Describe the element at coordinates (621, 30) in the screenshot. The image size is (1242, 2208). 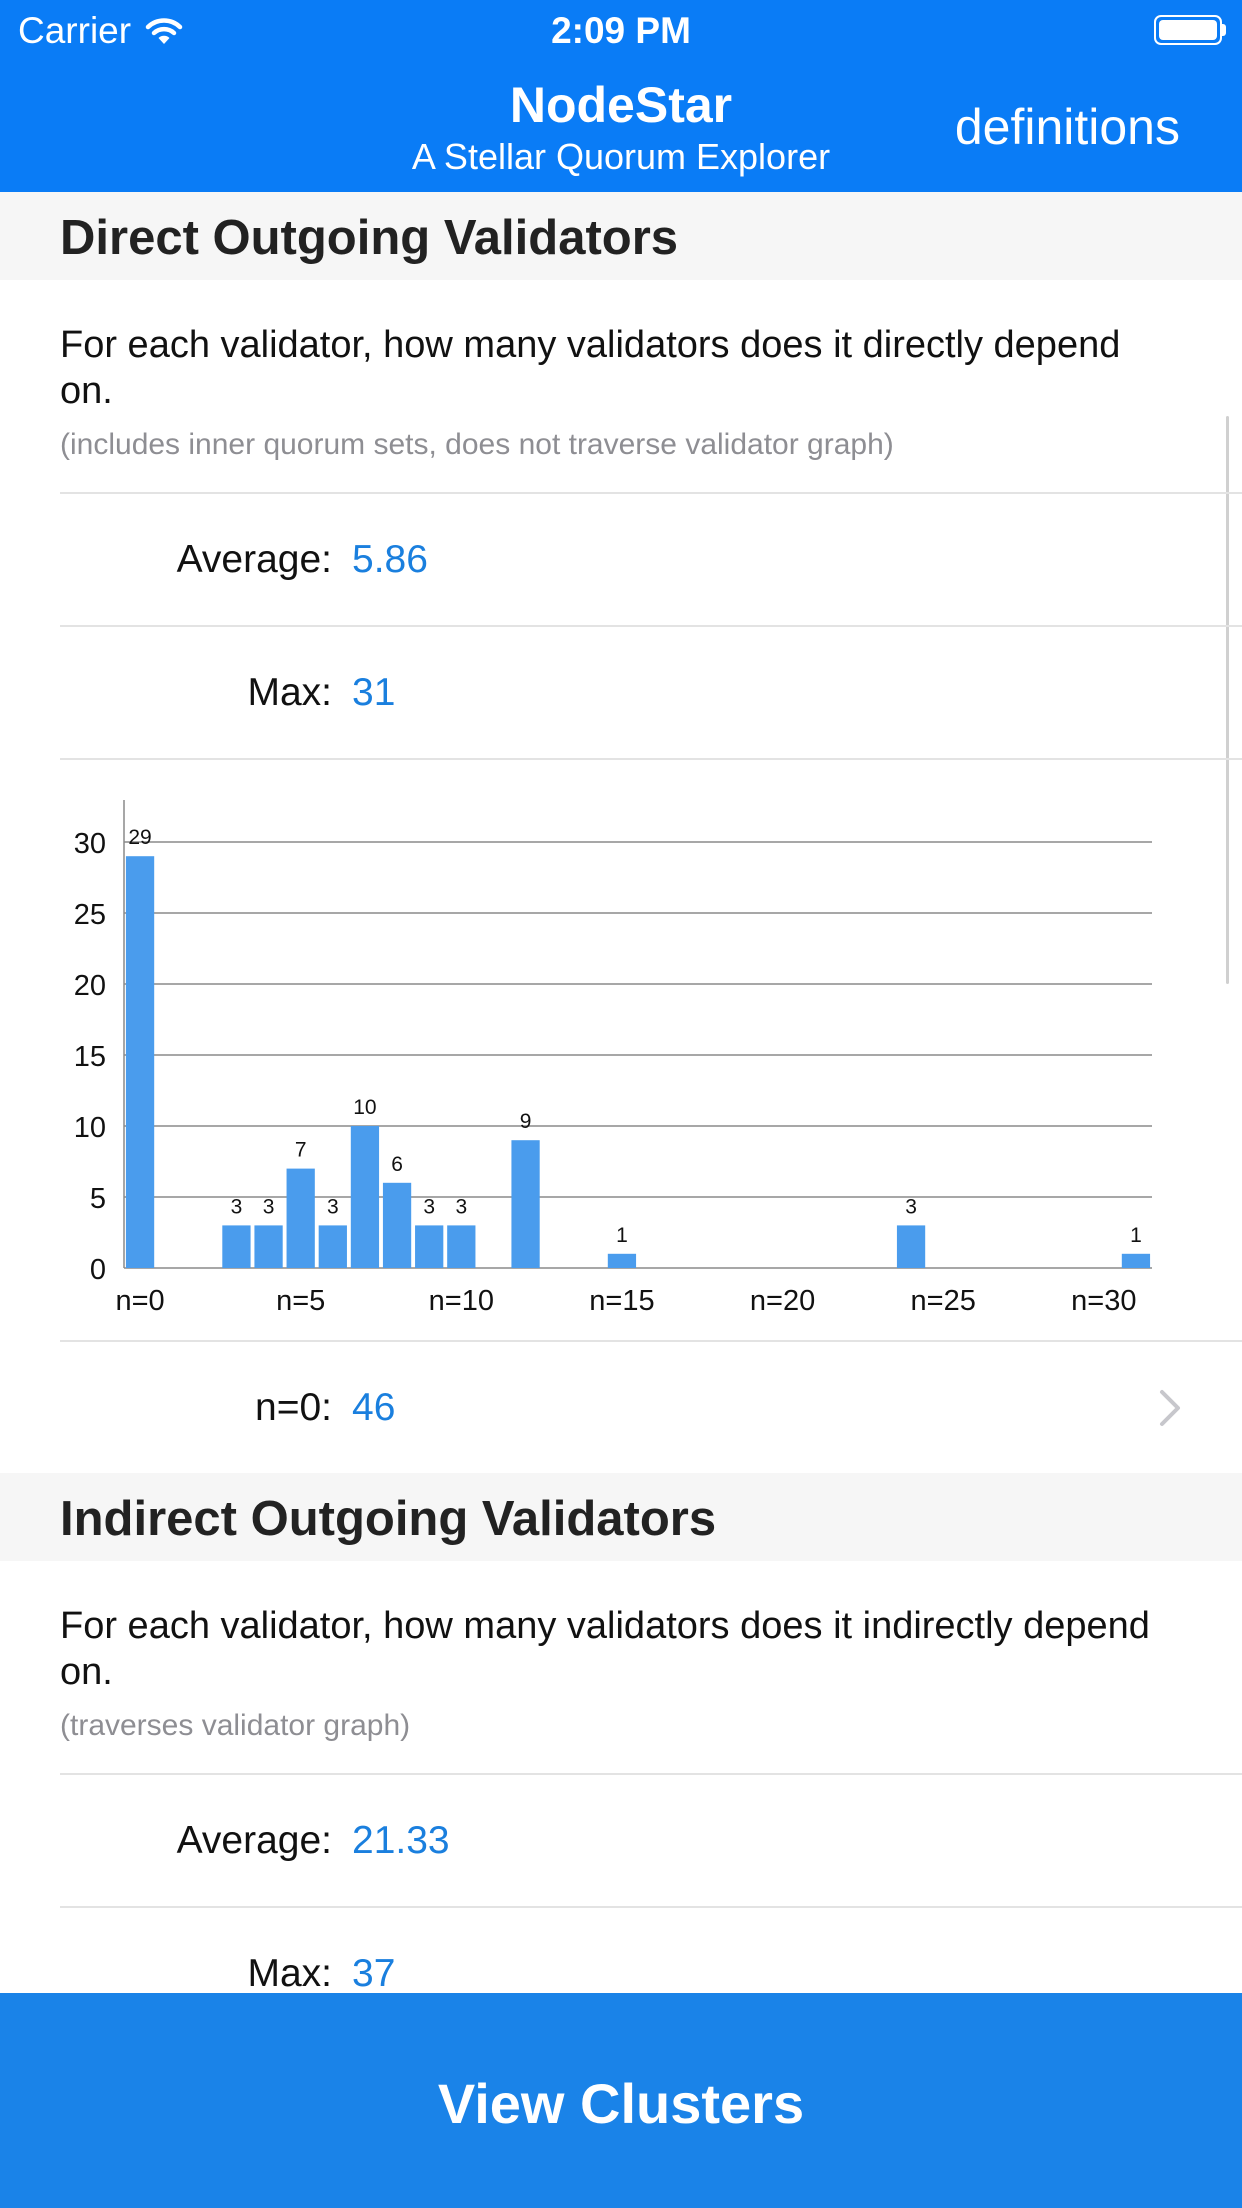
I see `status-time: 2:09 PM` at that location.